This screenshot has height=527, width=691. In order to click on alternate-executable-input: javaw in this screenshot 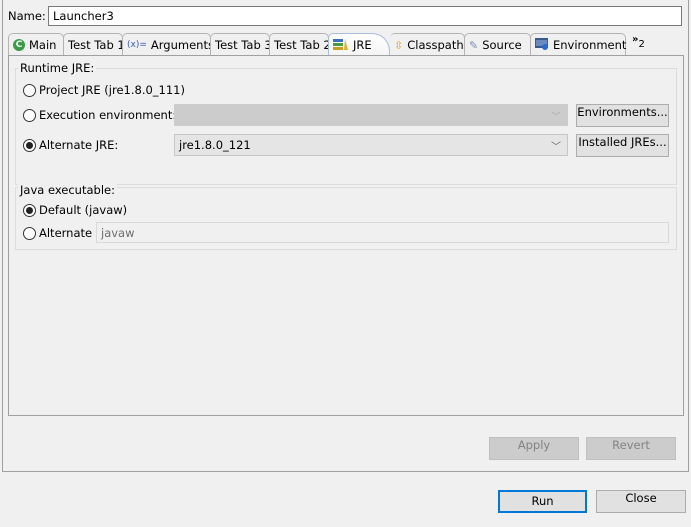, I will do `click(382, 232)`.